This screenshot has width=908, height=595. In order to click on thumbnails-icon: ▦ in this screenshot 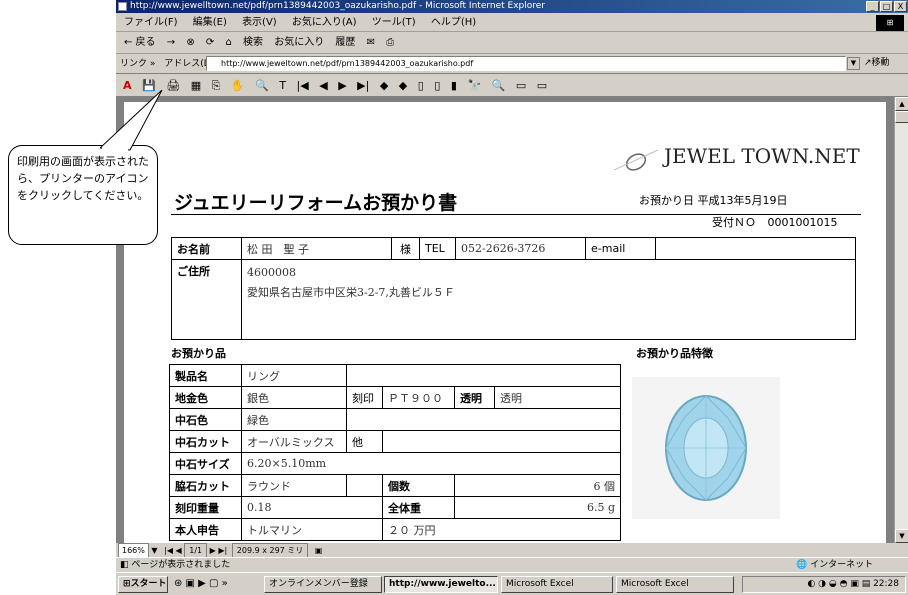, I will do `click(196, 85)`.